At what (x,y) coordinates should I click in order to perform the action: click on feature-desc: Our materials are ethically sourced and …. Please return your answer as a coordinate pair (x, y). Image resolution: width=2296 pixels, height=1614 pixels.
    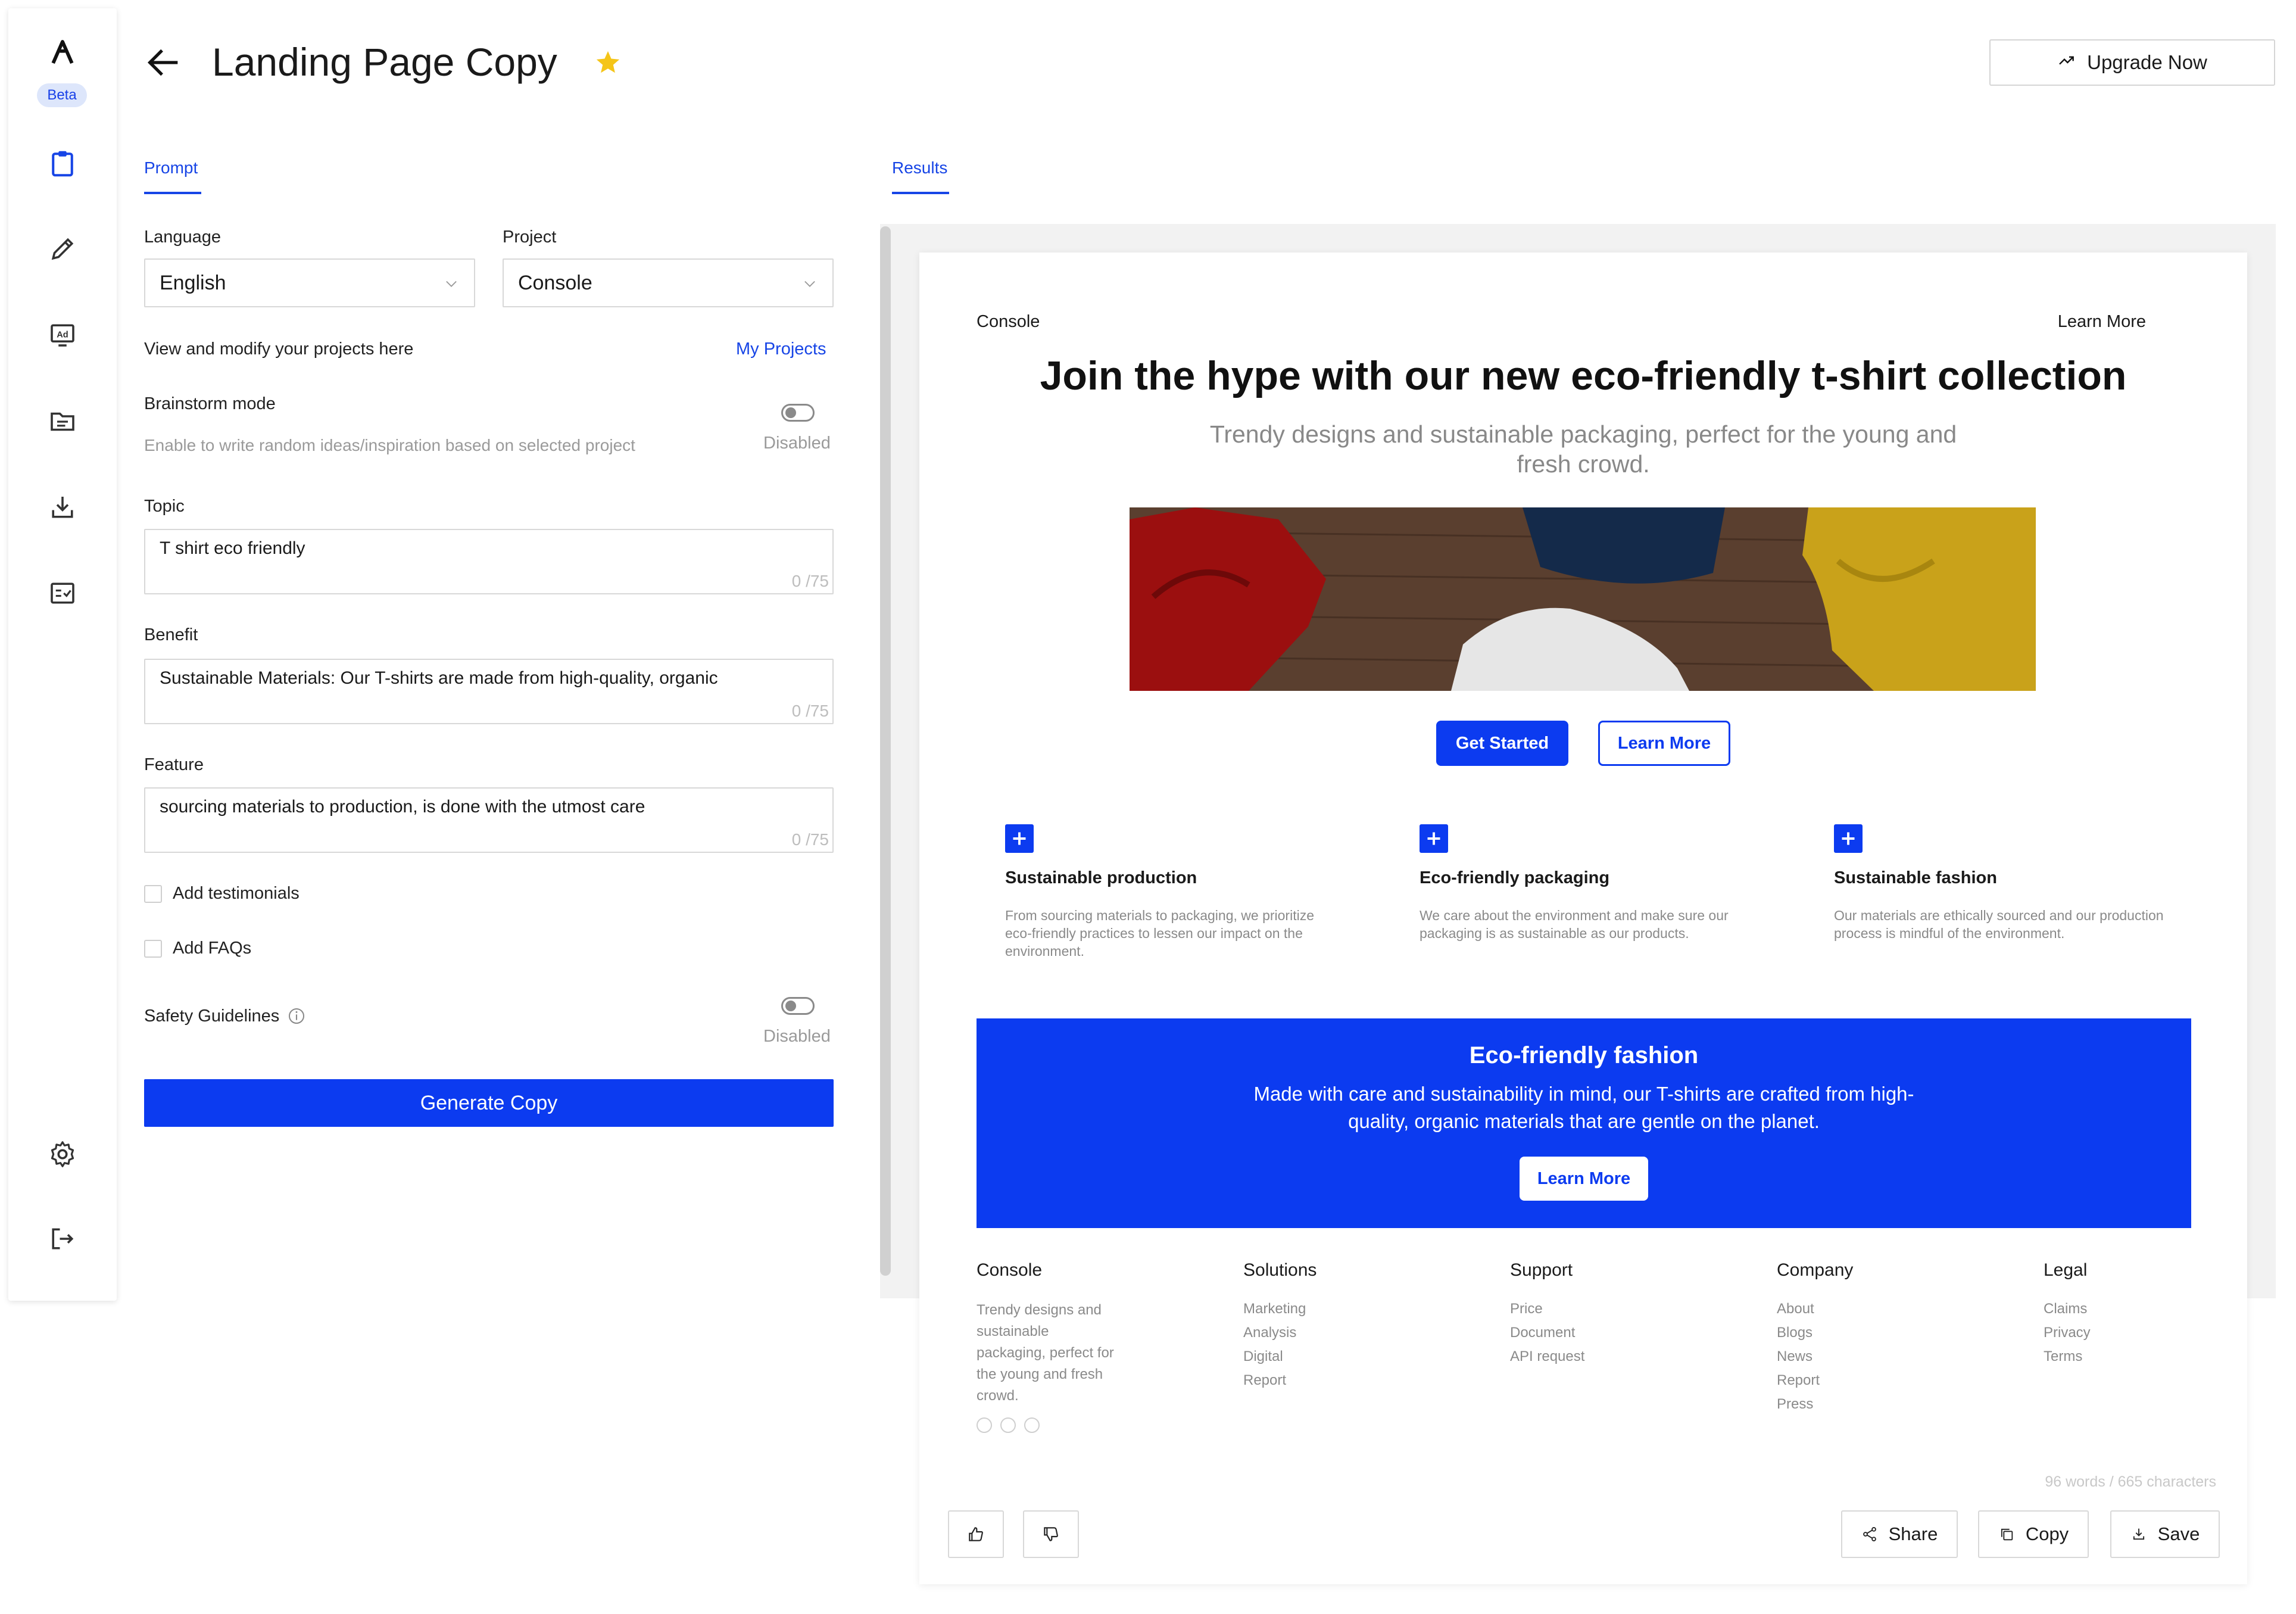
    Looking at the image, I should click on (1999, 925).